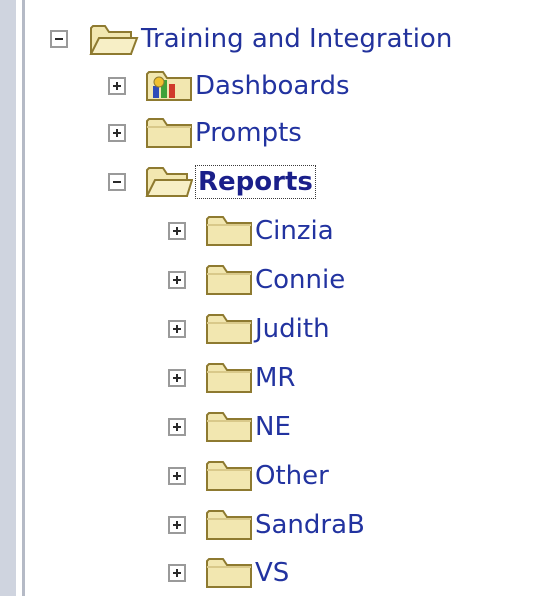 The width and height of the screenshot is (548, 596). I want to click on tree-node-judith: Judith, so click(249, 329).